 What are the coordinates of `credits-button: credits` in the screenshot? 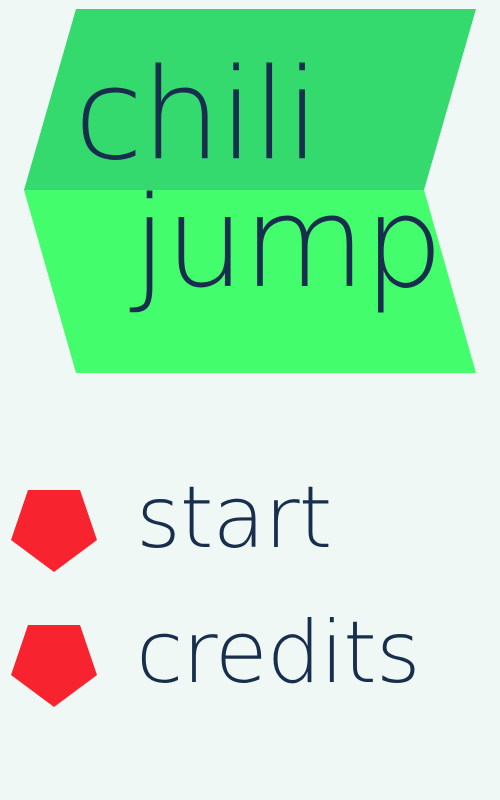 It's located at (250, 655).